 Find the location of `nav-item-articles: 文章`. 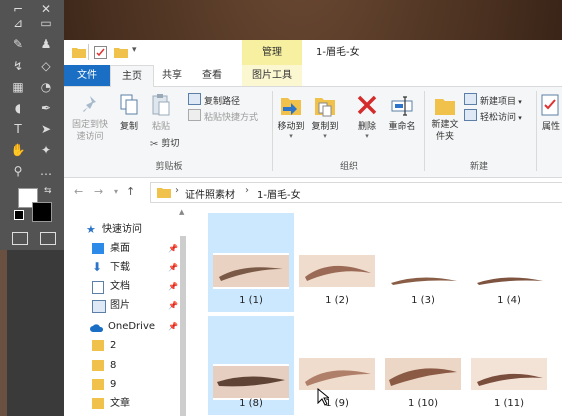

nav-item-articles: 文章 is located at coordinates (122, 403).